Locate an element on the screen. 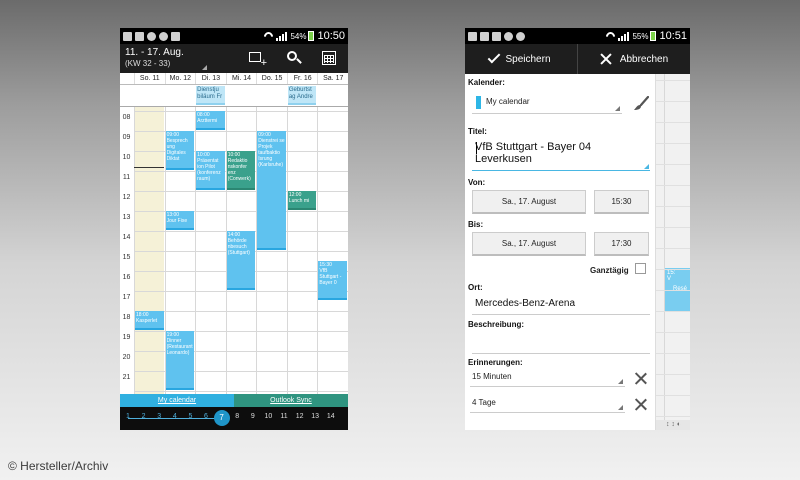  hour-label: 10 is located at coordinates (126, 157).